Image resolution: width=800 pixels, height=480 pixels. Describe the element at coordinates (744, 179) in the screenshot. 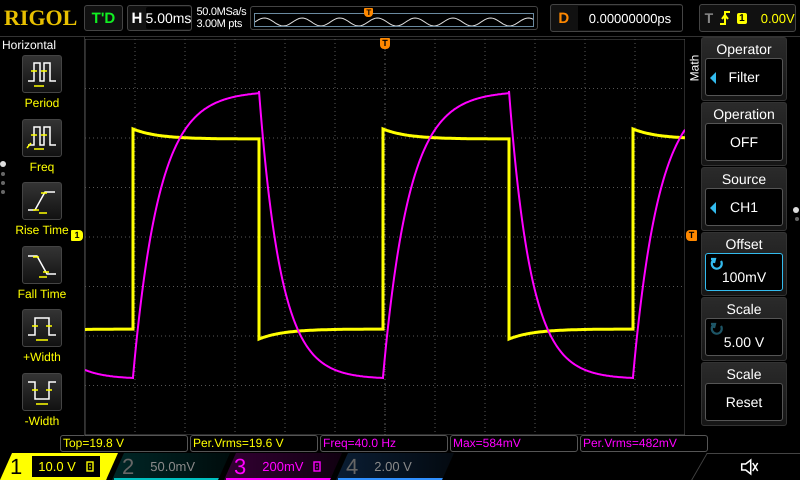

I see `menu-item-label: Source` at that location.